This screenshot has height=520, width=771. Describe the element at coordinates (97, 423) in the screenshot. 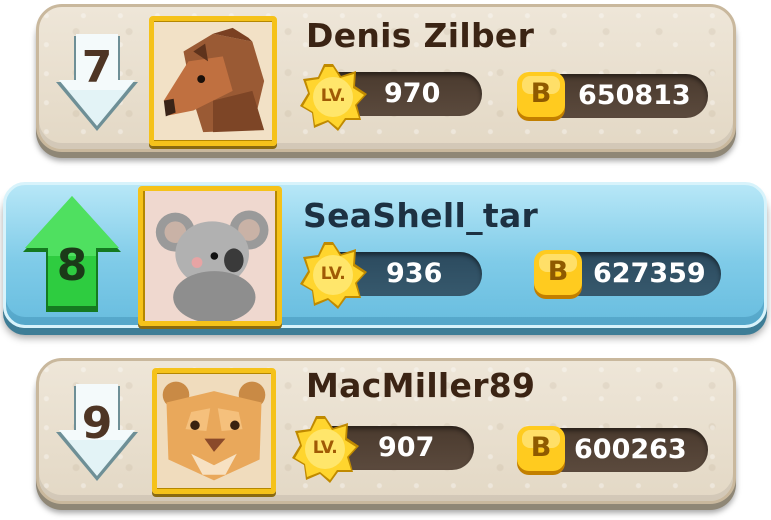

I see `rank-number: 9` at that location.